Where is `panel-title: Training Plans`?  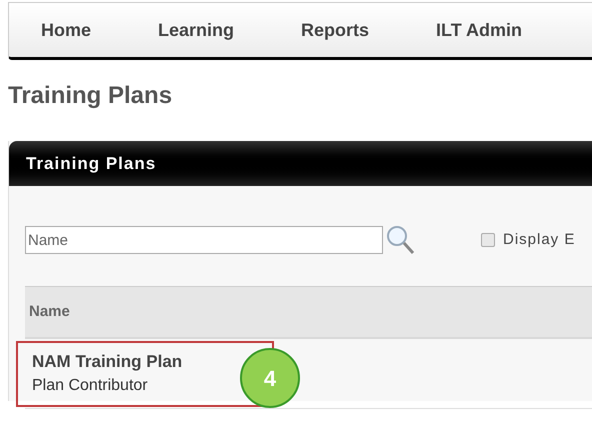
panel-title: Training Plans is located at coordinates (91, 163).